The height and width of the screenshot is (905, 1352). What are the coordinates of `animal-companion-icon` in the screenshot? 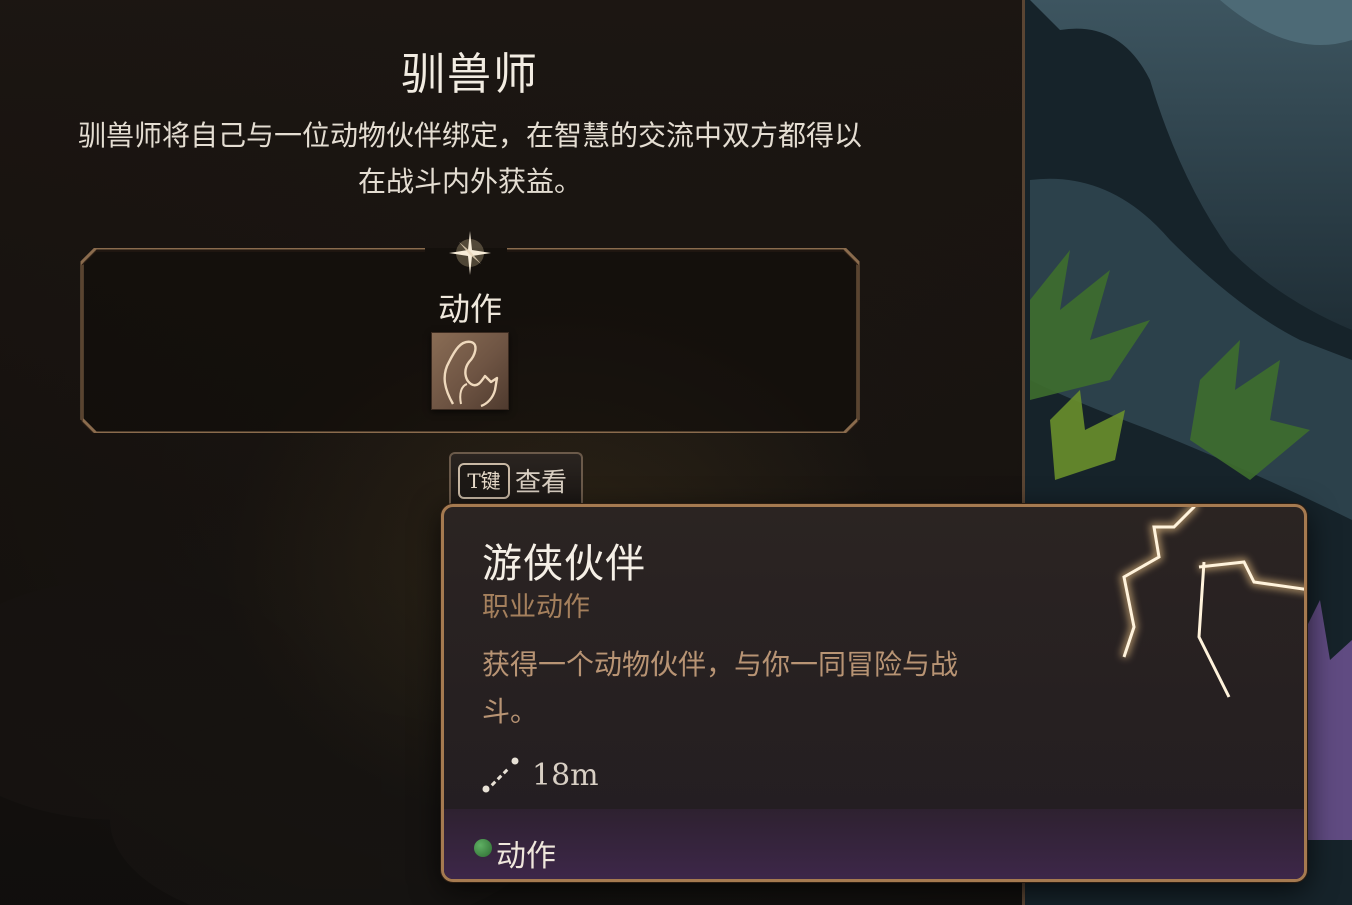 It's located at (470, 371).